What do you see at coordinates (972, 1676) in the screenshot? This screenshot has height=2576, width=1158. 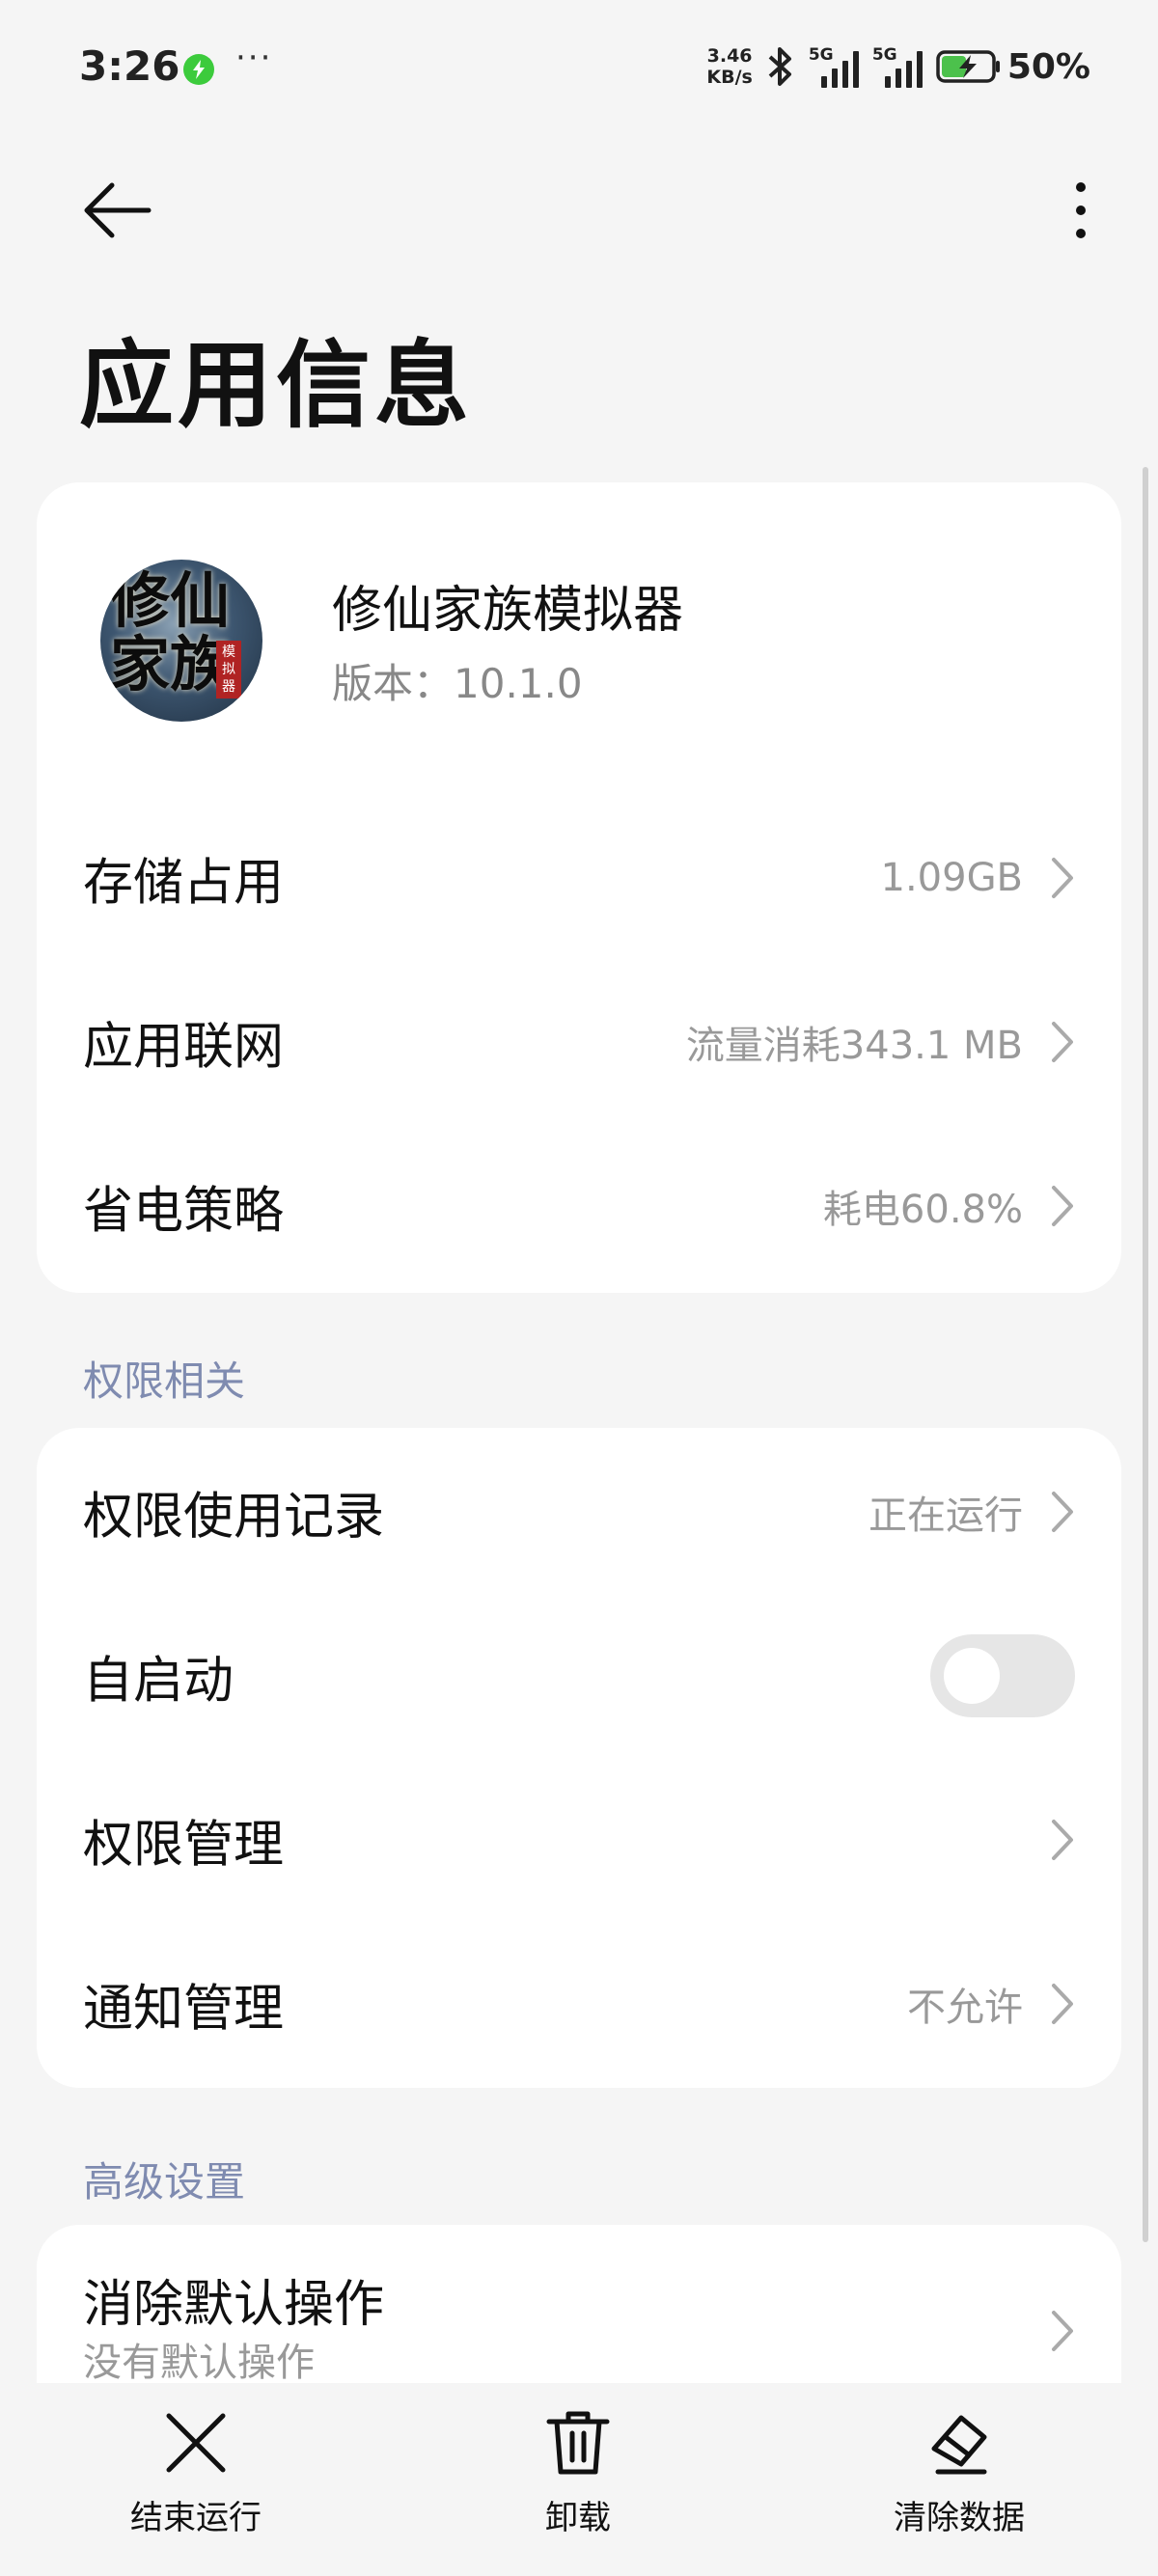 I see `toggle-knob` at bounding box center [972, 1676].